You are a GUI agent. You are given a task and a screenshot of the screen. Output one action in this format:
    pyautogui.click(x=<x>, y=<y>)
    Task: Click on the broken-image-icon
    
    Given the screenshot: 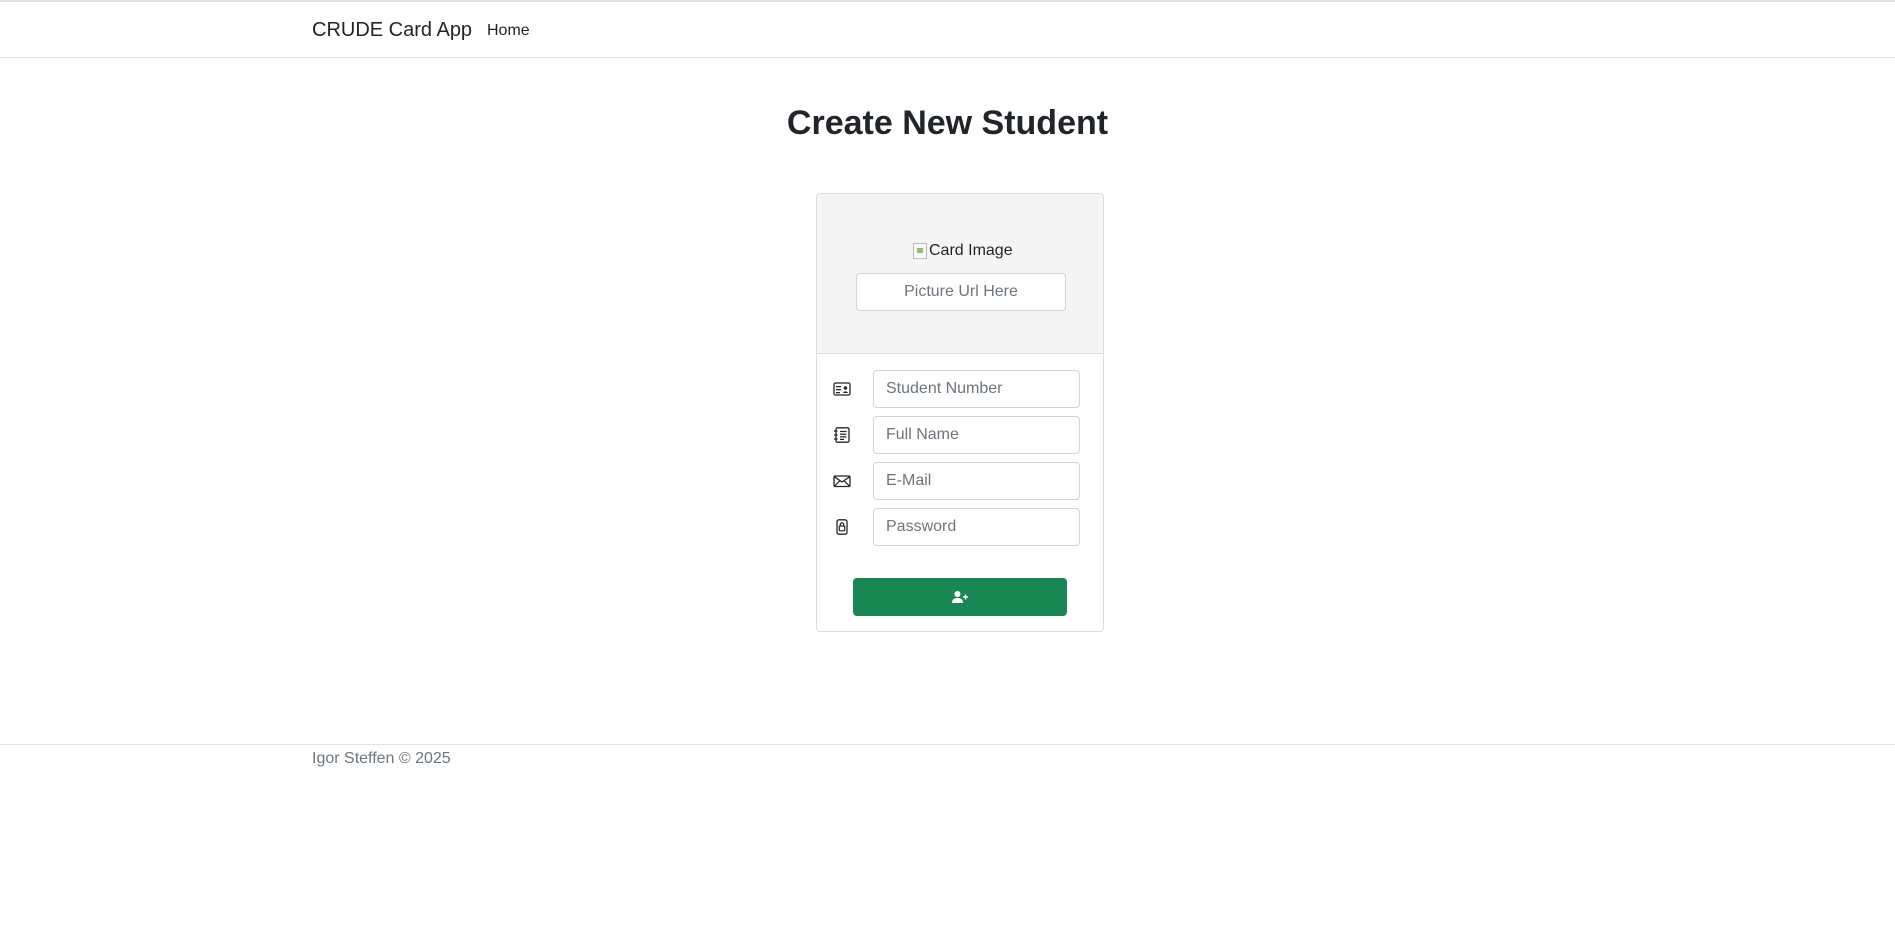 What is the action you would take?
    pyautogui.click(x=920, y=251)
    